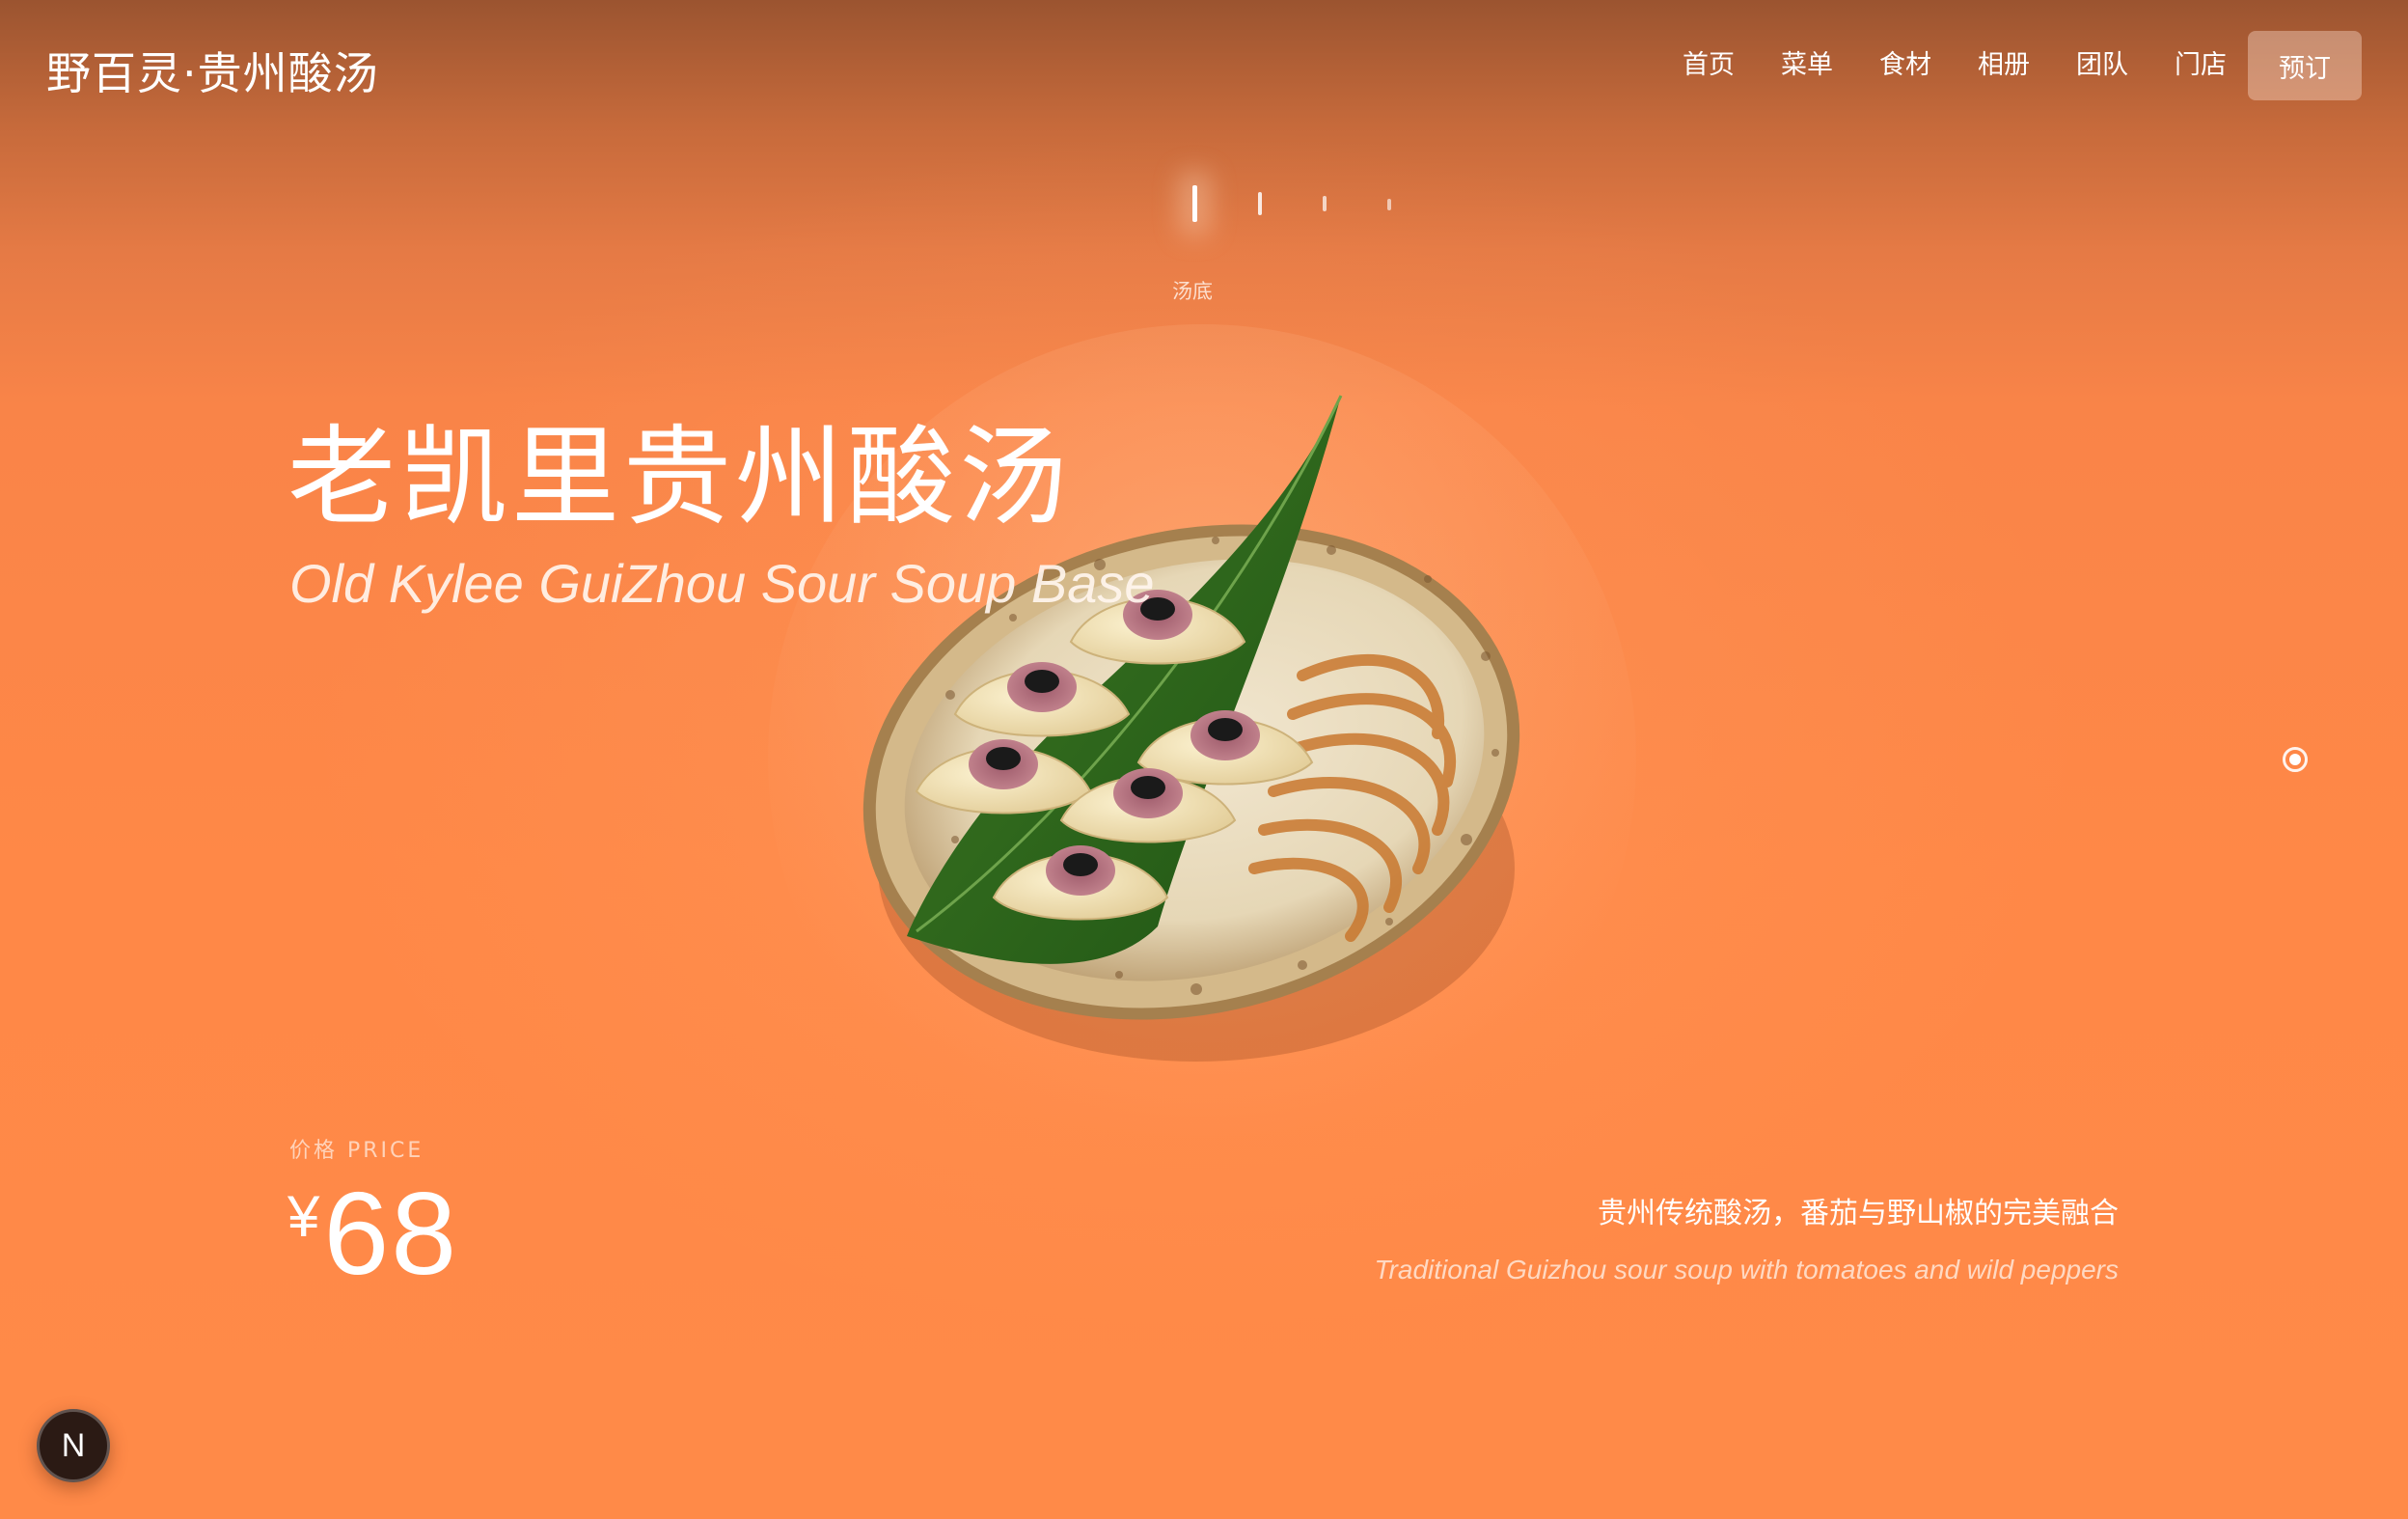  I want to click on dish-description-cn: 贵州传统酸汤，番茄与野山椒的完美融合, so click(1858, 1213).